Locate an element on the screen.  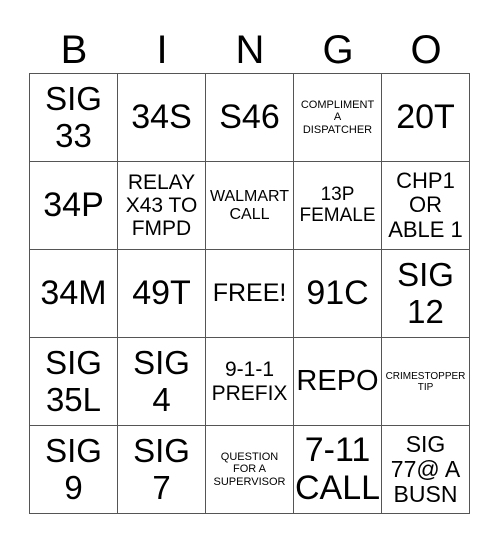
bingo-cell: QUESTION FOR A SUPERVISOR is located at coordinates (250, 470).